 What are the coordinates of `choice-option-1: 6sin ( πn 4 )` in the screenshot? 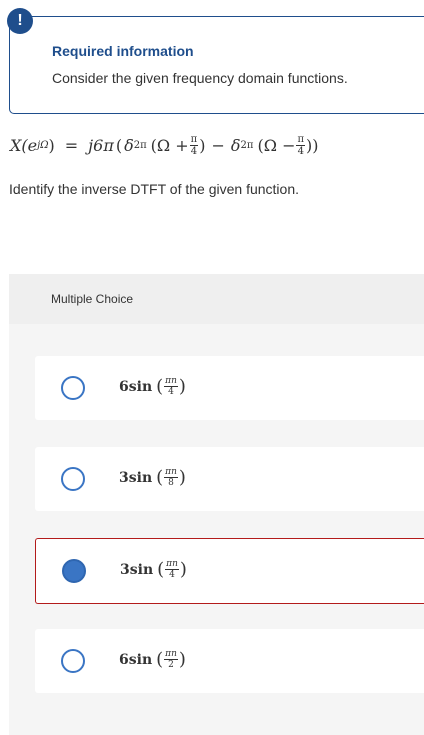 It's located at (229, 388).